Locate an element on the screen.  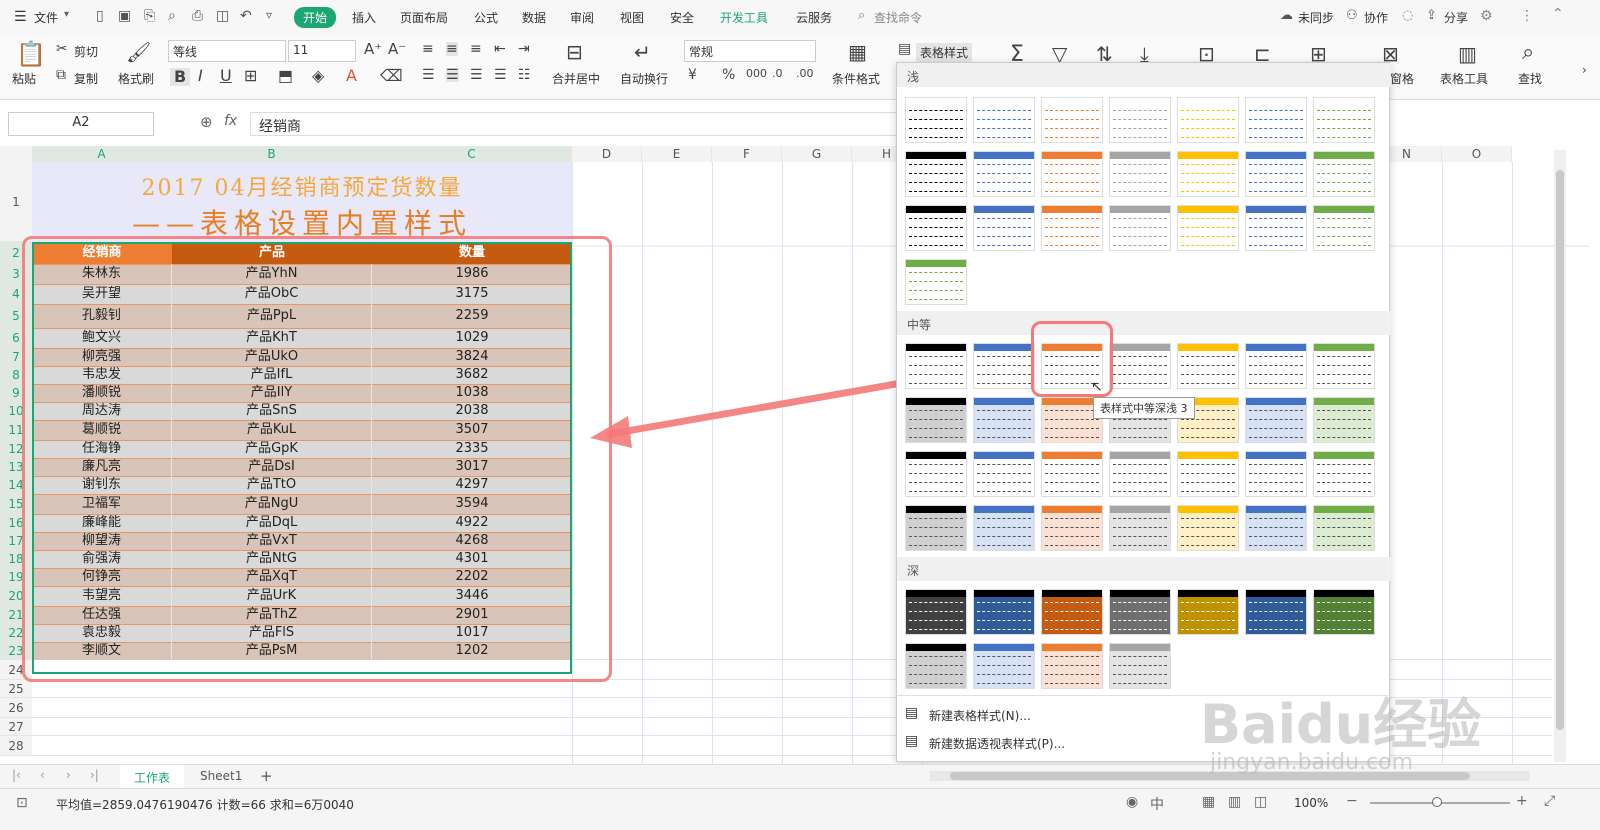
chevron-down-icon: ▾ is located at coordinates (66, 14).